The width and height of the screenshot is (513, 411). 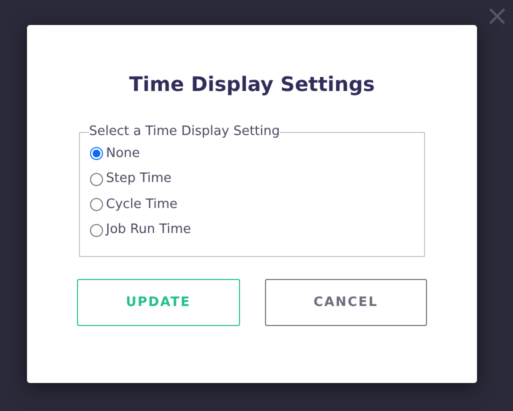 What do you see at coordinates (184, 132) in the screenshot?
I see `group-legend: Select a Time Display Setting` at bounding box center [184, 132].